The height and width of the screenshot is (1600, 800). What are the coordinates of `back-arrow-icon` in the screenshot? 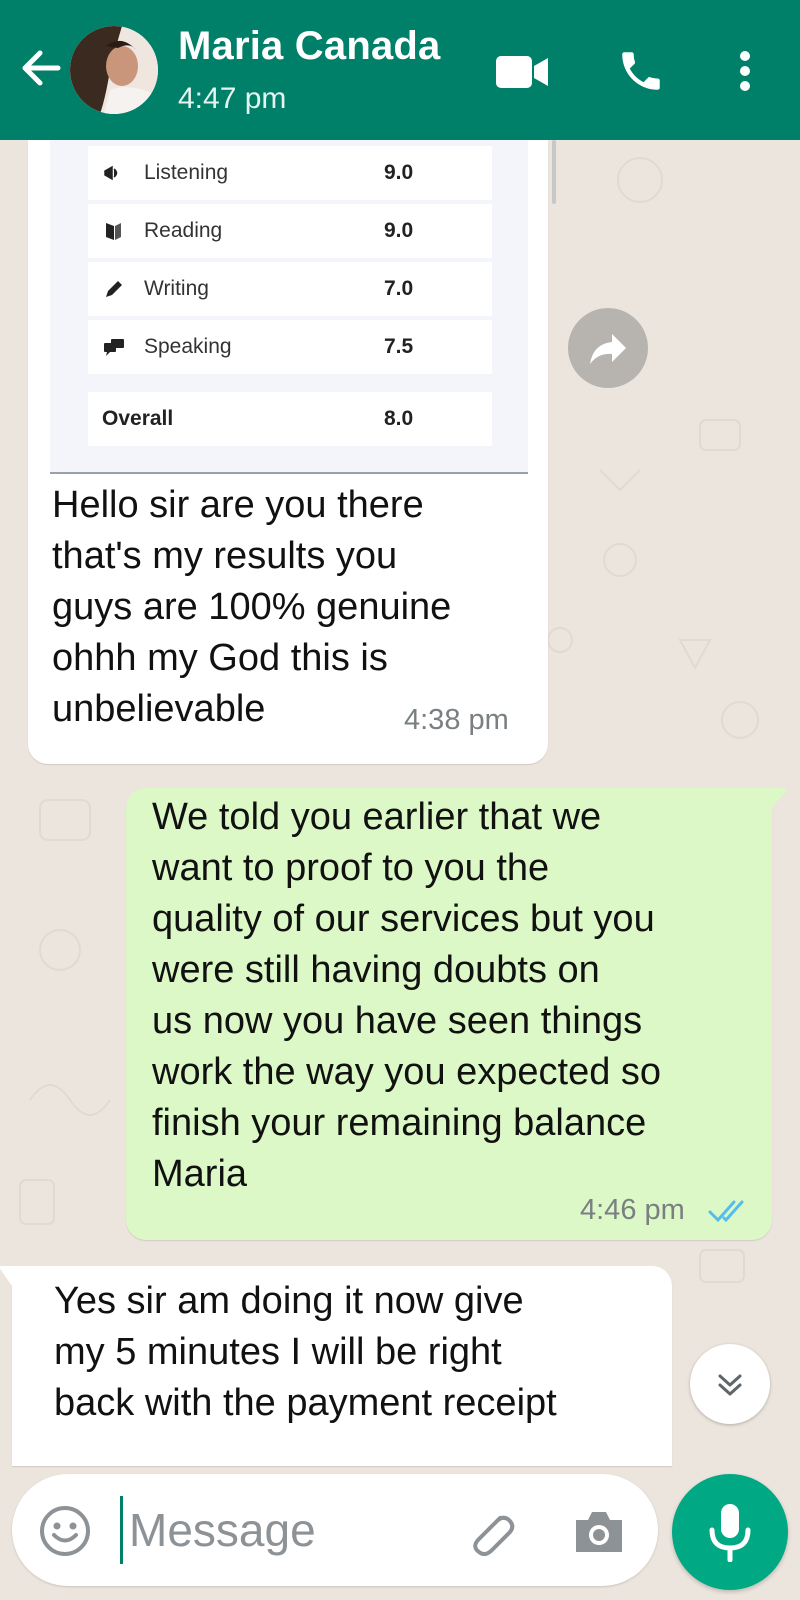 It's located at (42, 68).